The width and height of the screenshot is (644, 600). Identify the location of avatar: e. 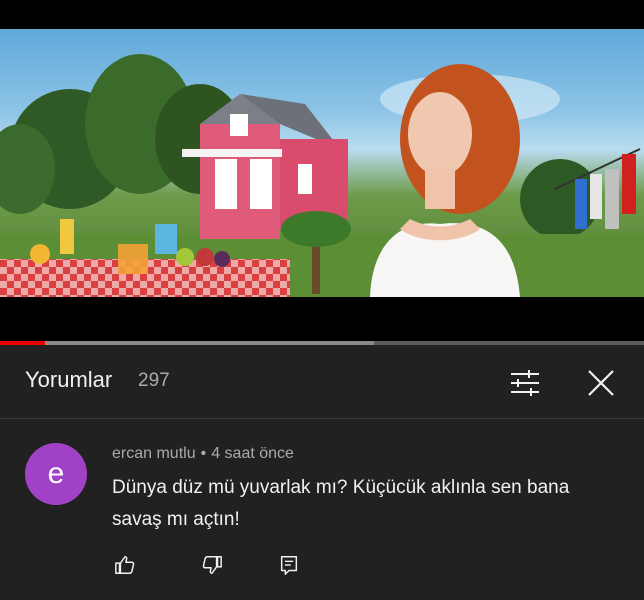
(56, 474).